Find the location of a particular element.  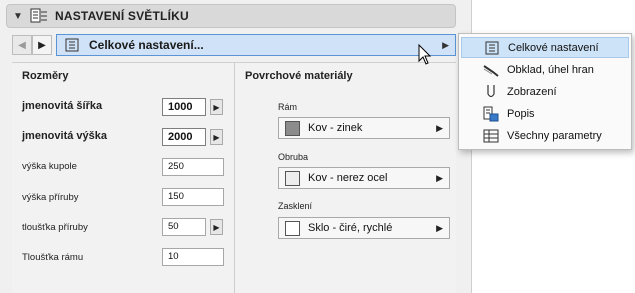

previous-page-button: ◀ is located at coordinates (22, 45).